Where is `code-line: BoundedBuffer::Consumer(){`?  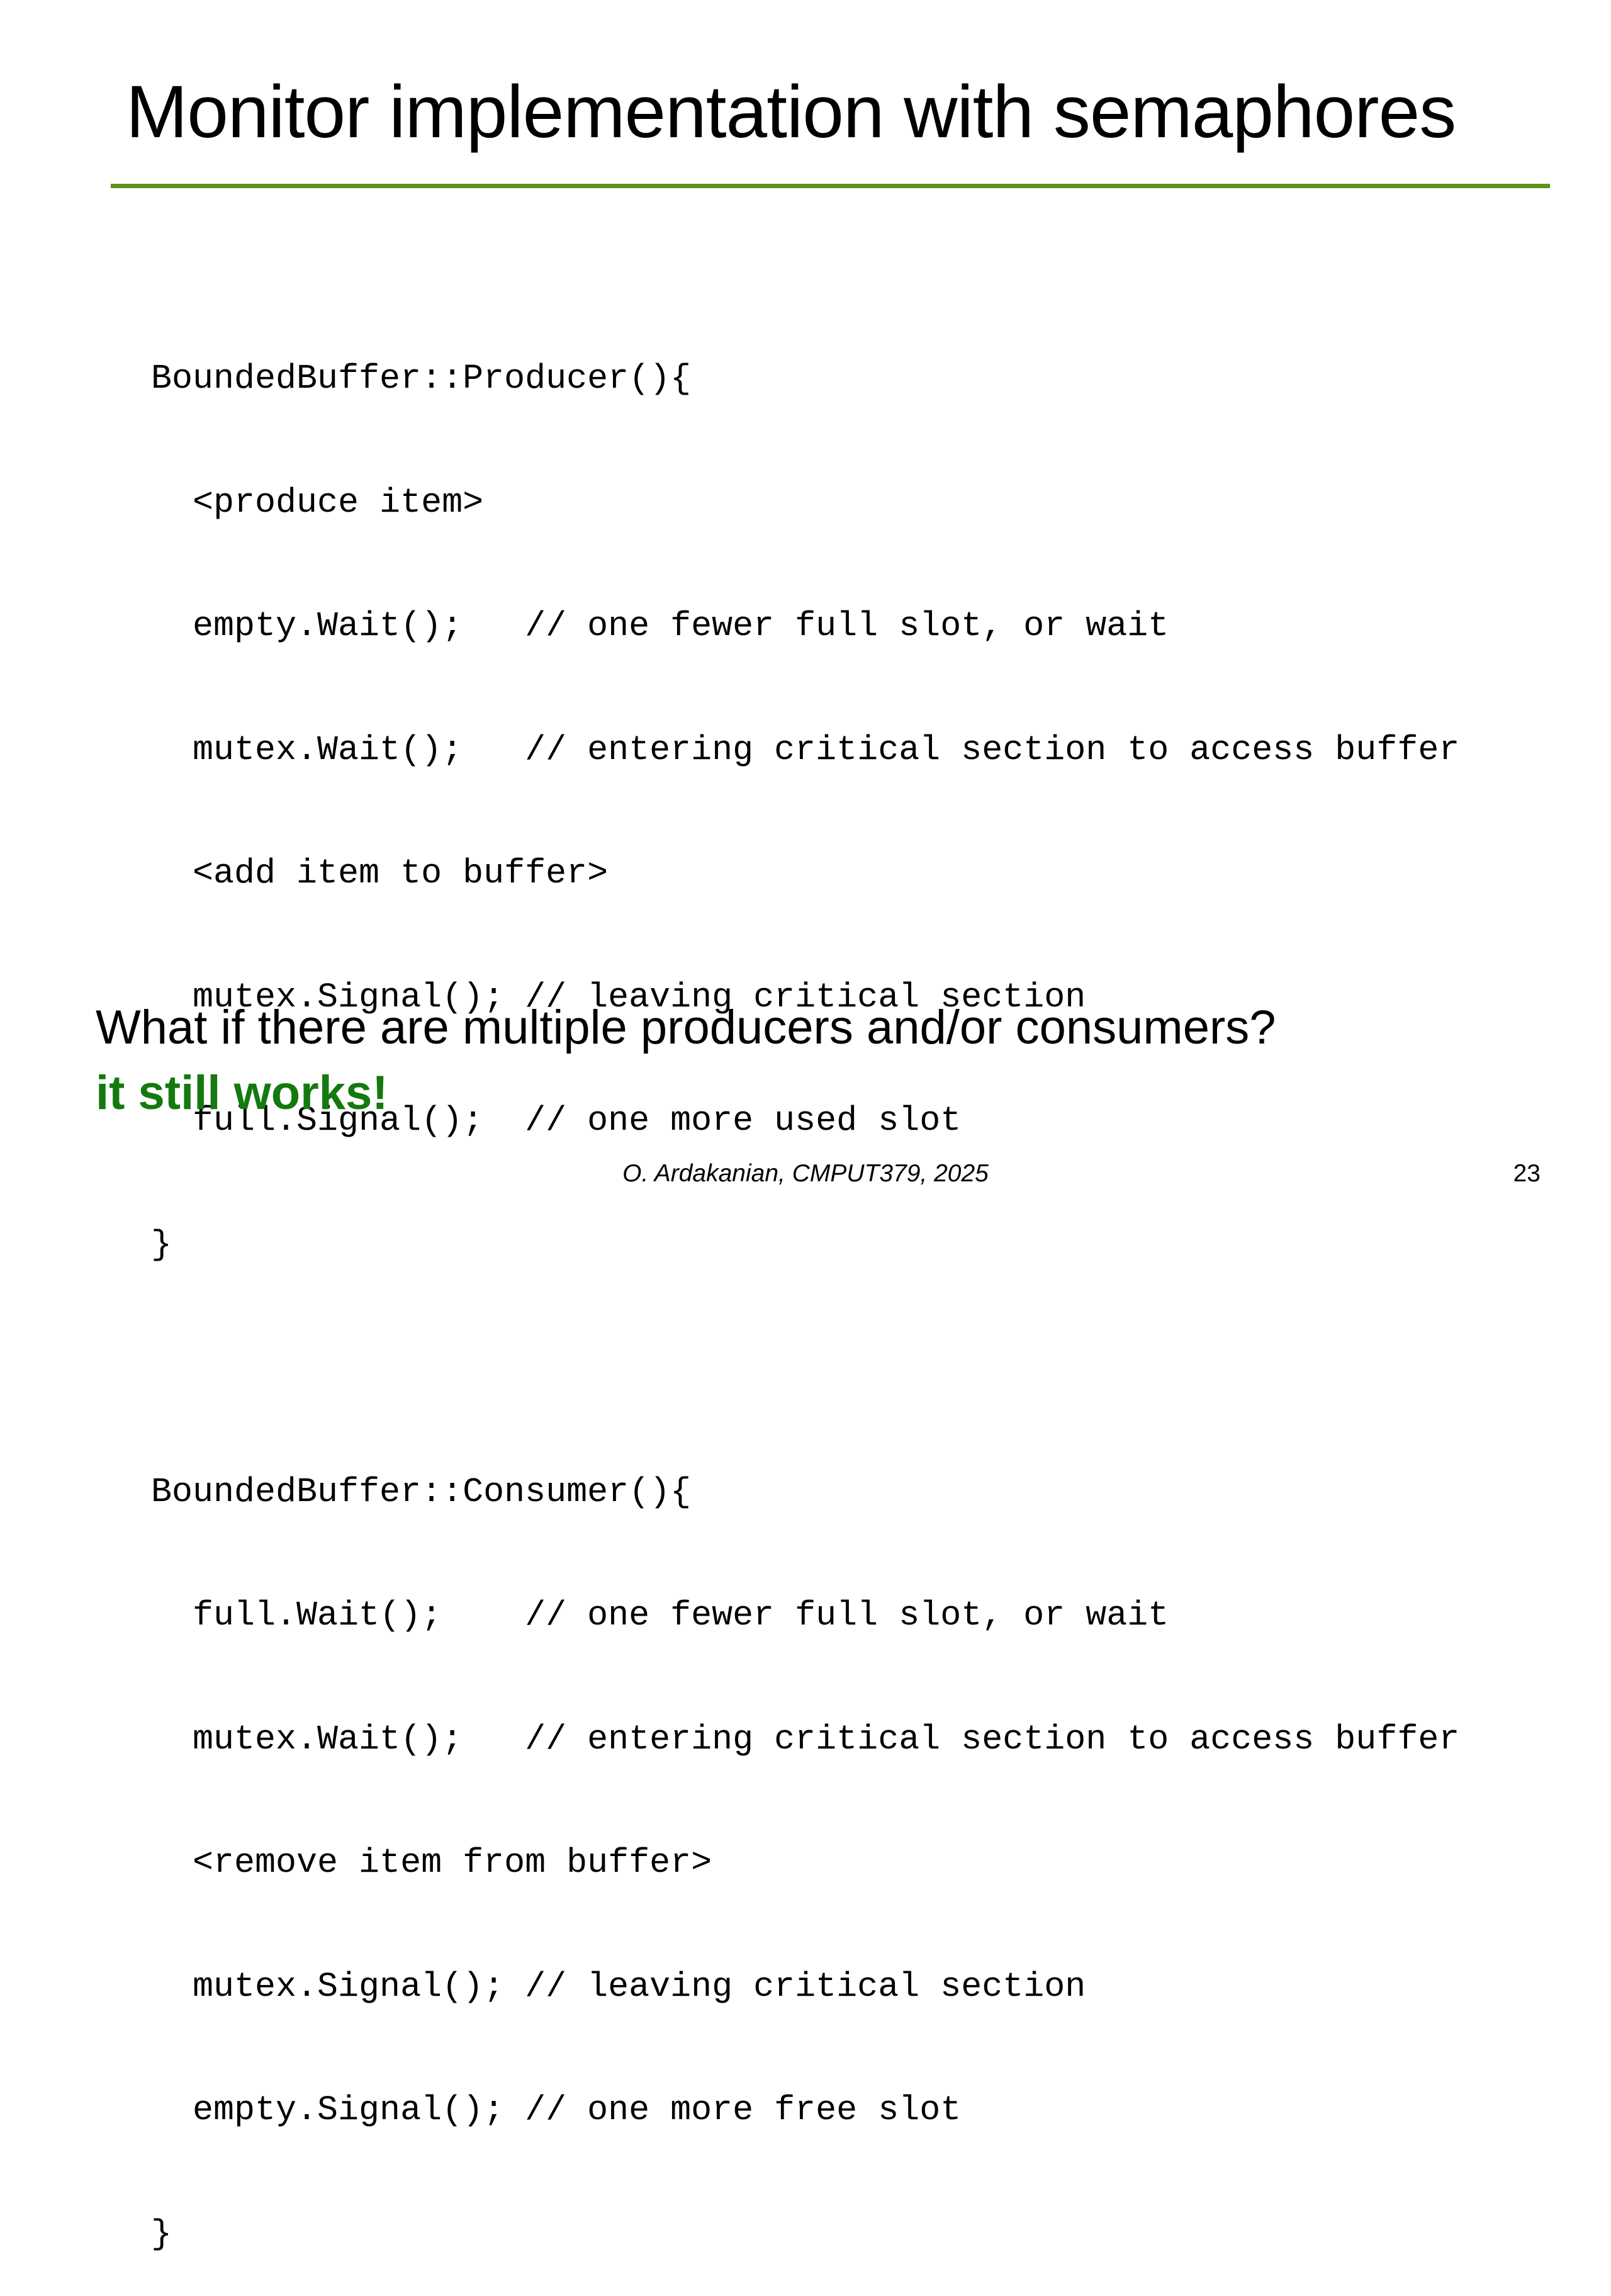 code-line: BoundedBuffer::Consumer(){ is located at coordinates (422, 1492).